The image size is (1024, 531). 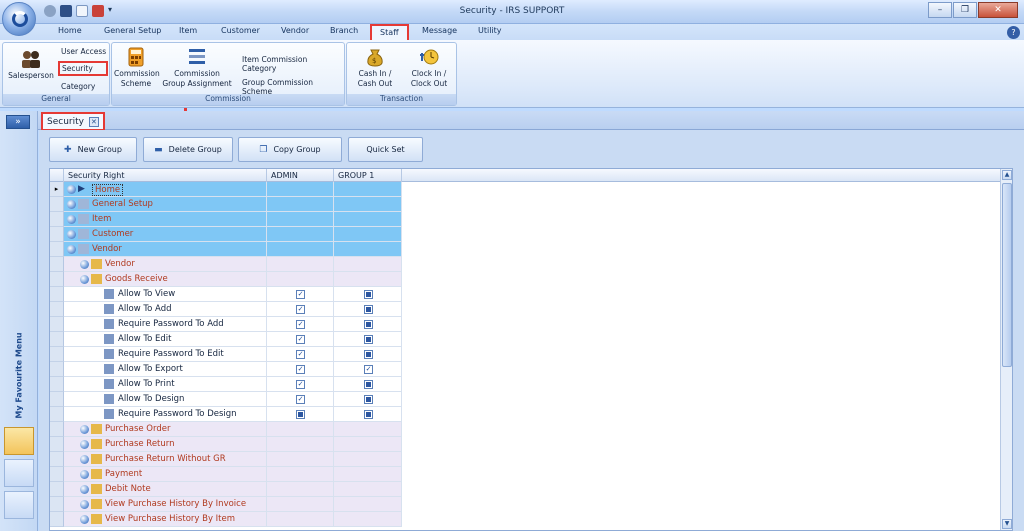 What do you see at coordinates (197, 68) in the screenshot?
I see `commission-group-assignment-button: Commission Group Assignment` at bounding box center [197, 68].